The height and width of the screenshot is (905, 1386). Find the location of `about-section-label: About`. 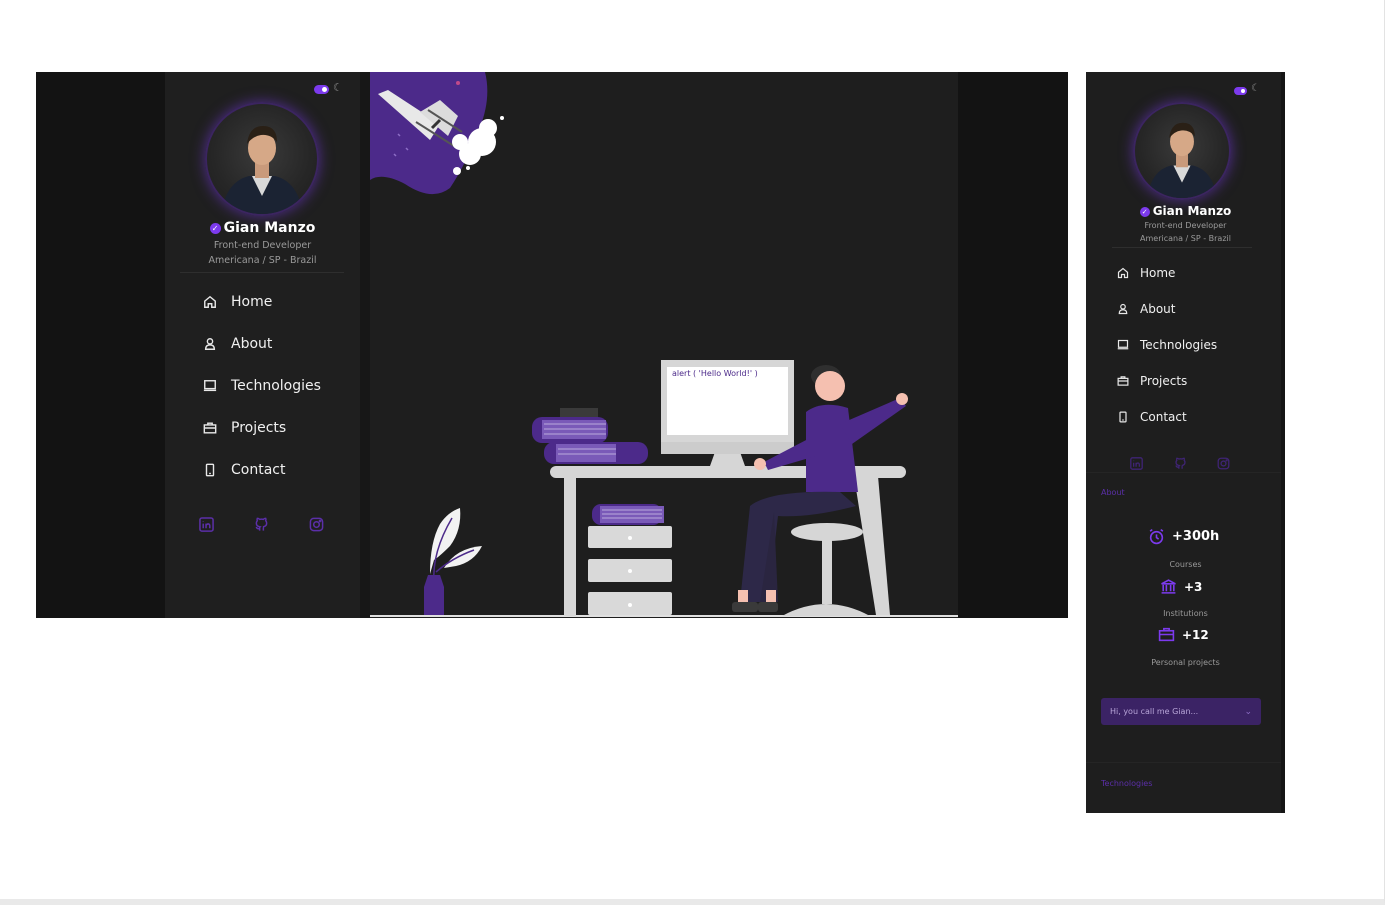

about-section-label: About is located at coordinates (1113, 492).